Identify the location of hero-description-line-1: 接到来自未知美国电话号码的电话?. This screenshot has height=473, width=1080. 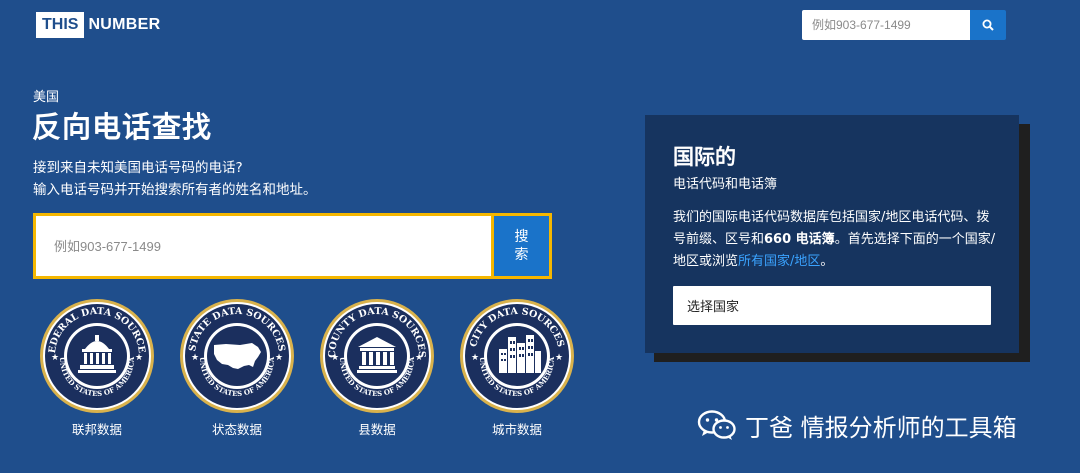
(138, 168).